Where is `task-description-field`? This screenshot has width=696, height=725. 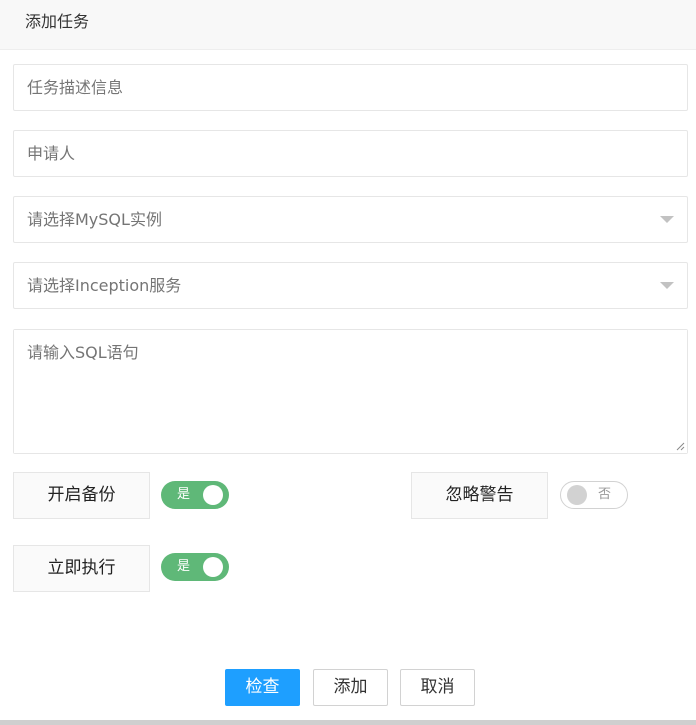 task-description-field is located at coordinates (350, 87).